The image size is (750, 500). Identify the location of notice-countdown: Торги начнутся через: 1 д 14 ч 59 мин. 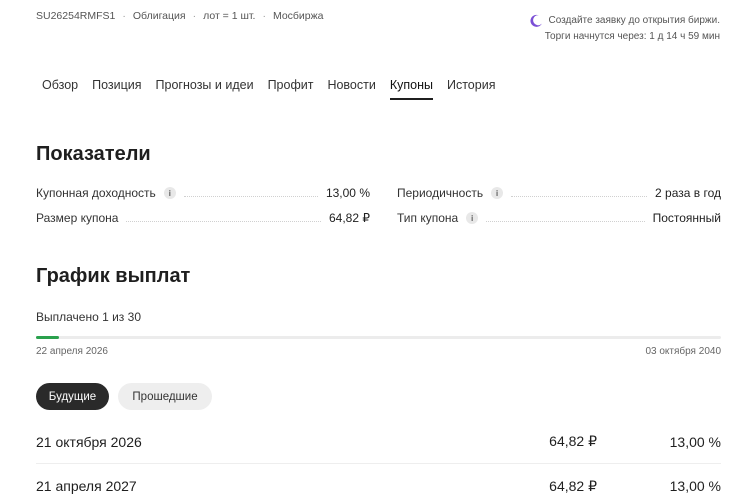
(632, 36).